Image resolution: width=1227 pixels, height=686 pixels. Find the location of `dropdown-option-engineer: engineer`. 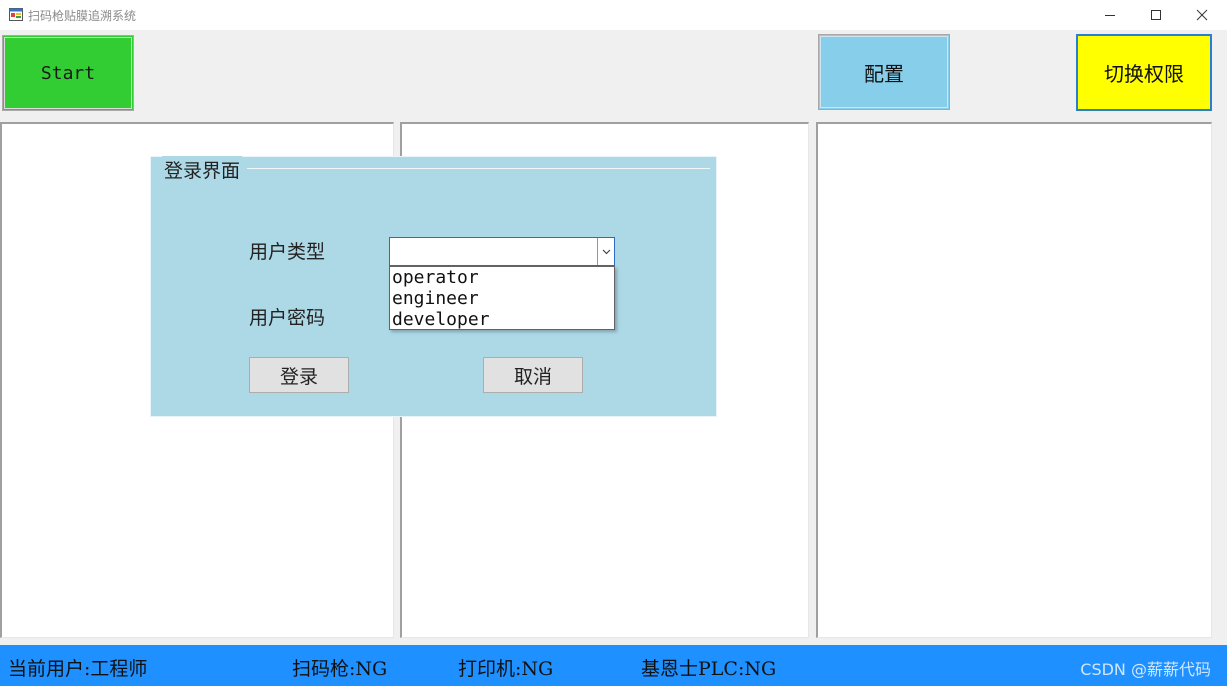

dropdown-option-engineer: engineer is located at coordinates (502, 298).